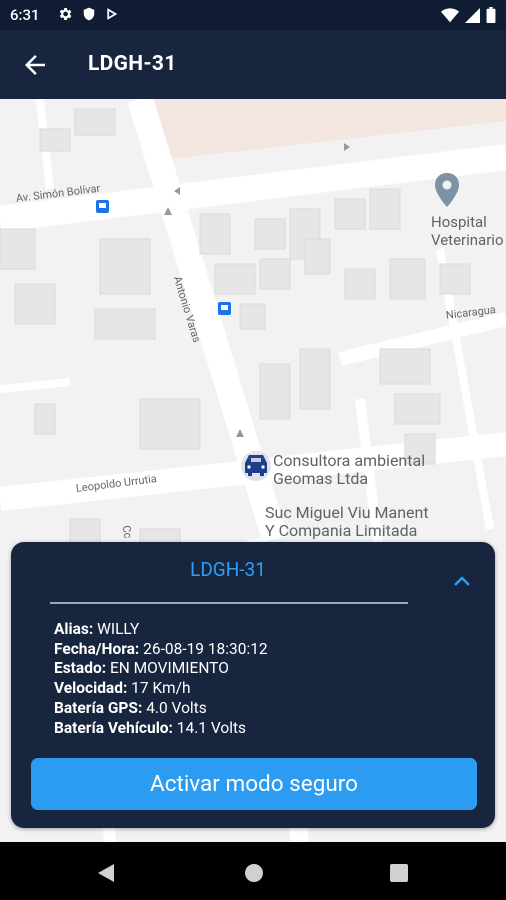 This screenshot has height=900, width=506. I want to click on info-value: 4.0 Volts, so click(176, 707).